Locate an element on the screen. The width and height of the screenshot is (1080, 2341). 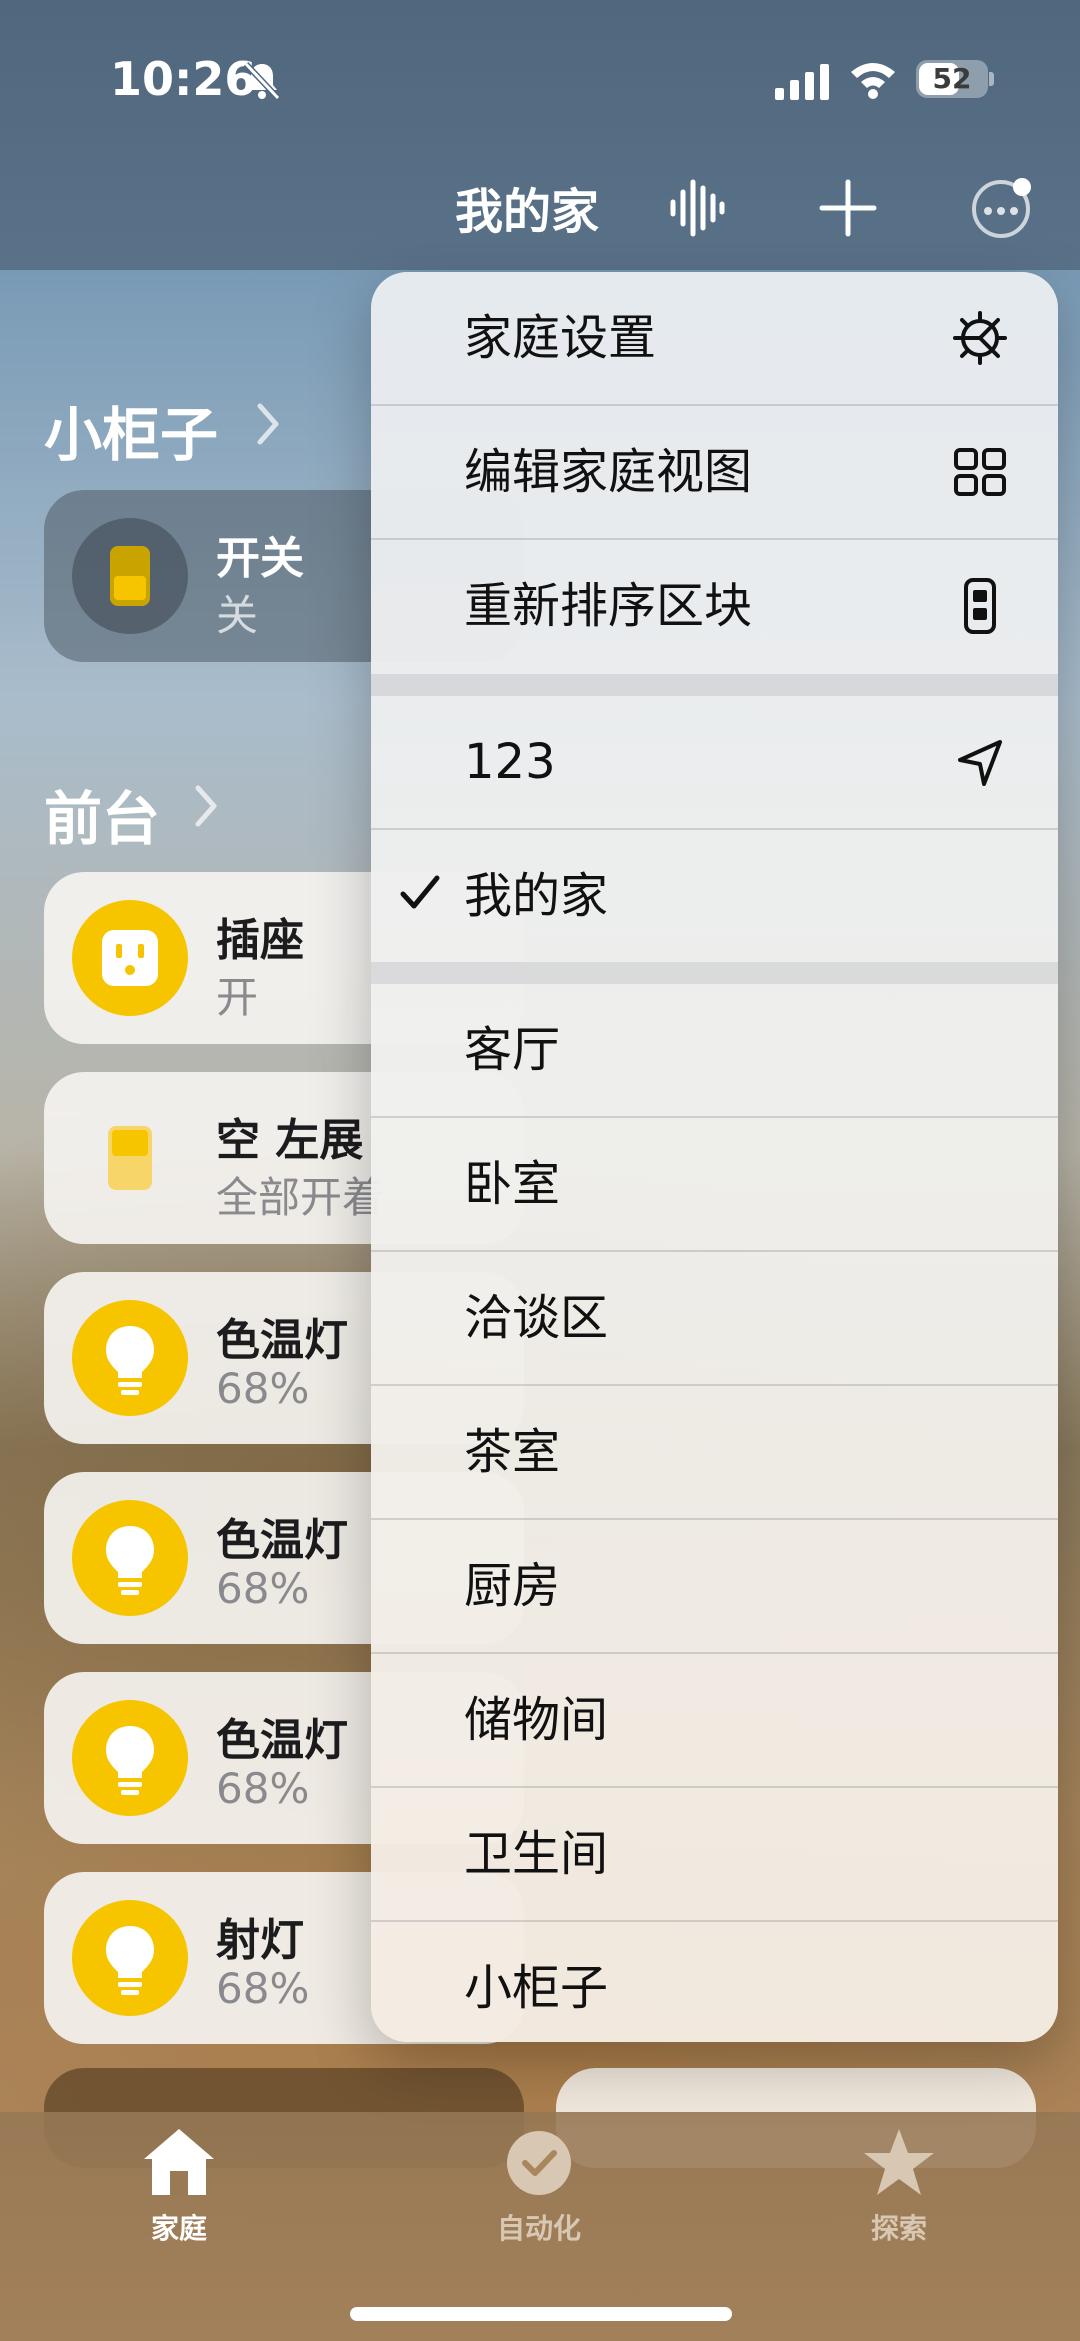
menu-item-label: 卧室 is located at coordinates (512, 1184).